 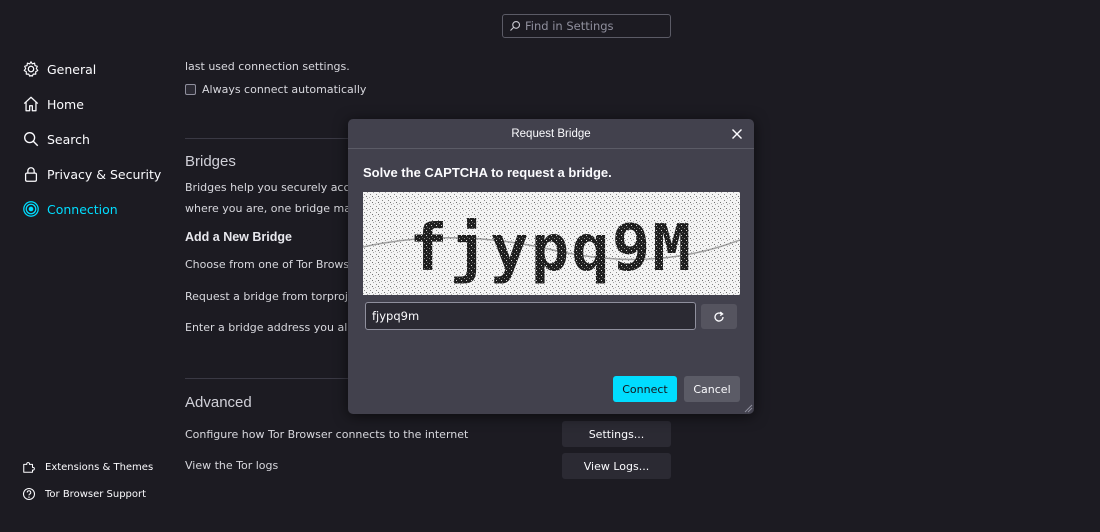 I want to click on lock-icon, so click(x=31, y=174).